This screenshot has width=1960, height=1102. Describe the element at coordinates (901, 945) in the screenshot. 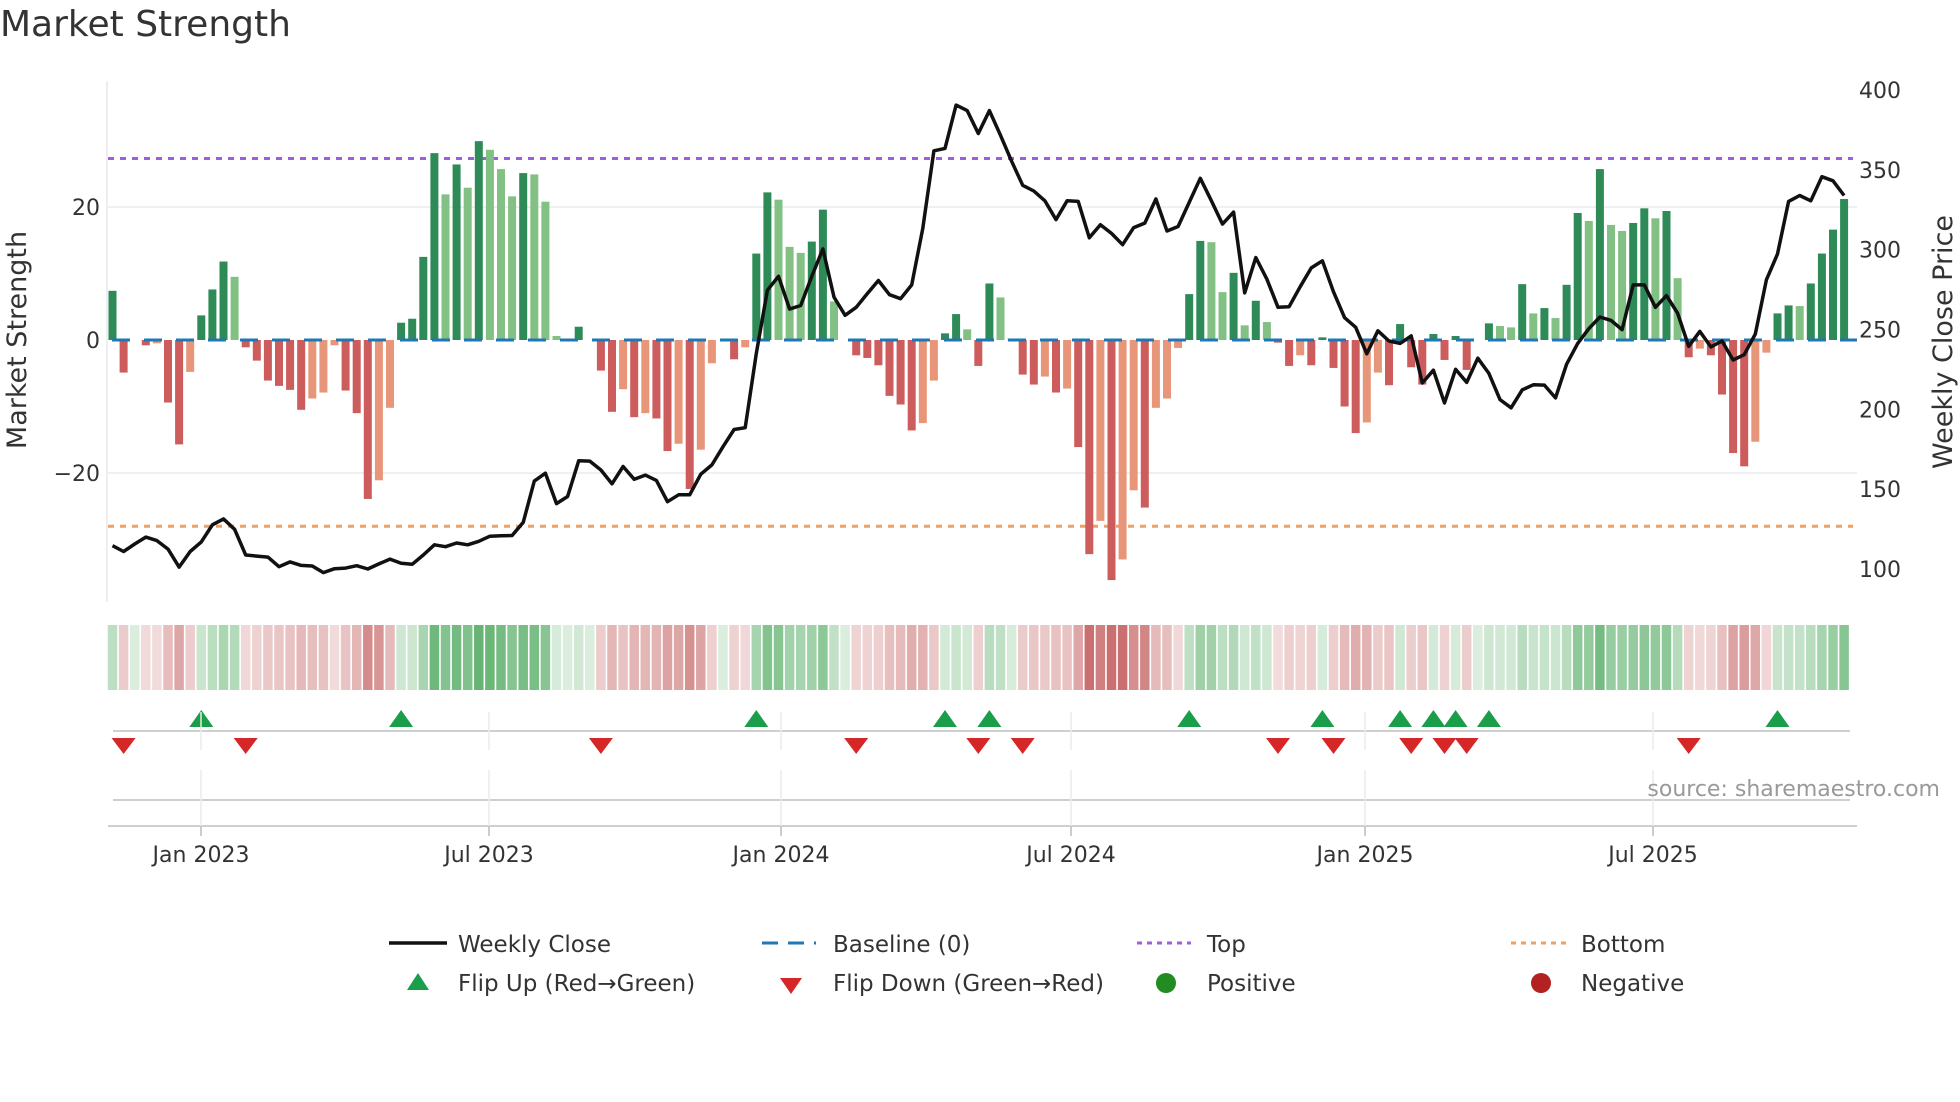

I see `legend-baseline: Baseline (0)` at that location.